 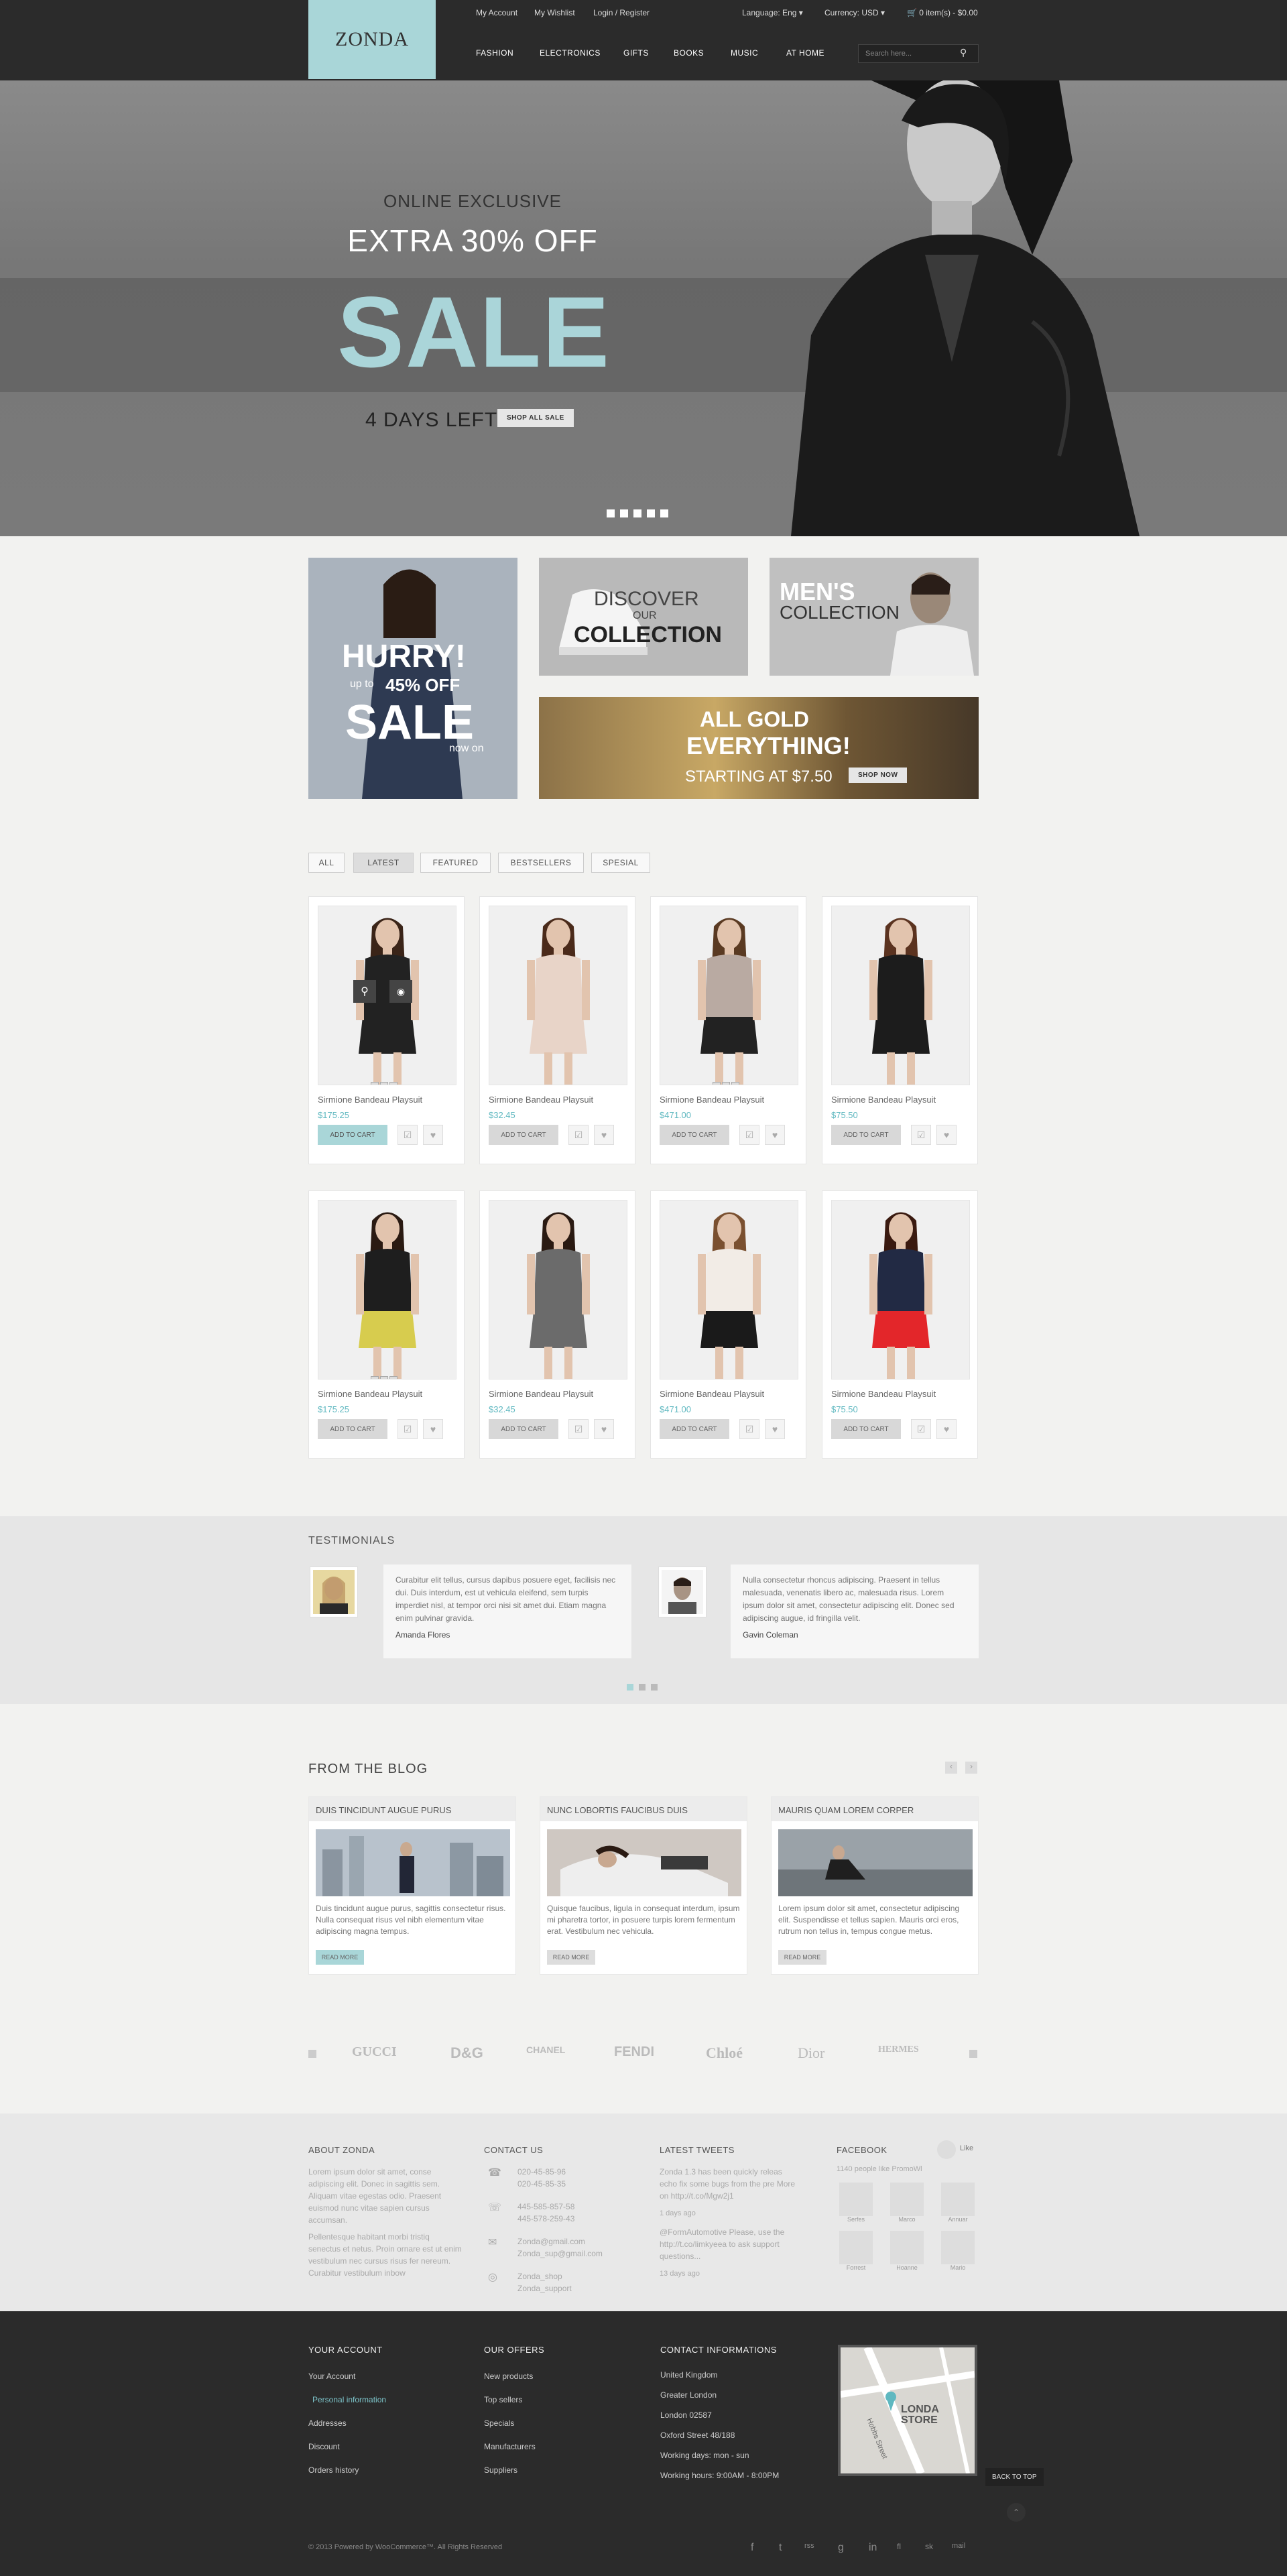 What do you see at coordinates (908, 2410) in the screenshot?
I see `store-map: LONDA STORE Hobbs Street` at bounding box center [908, 2410].